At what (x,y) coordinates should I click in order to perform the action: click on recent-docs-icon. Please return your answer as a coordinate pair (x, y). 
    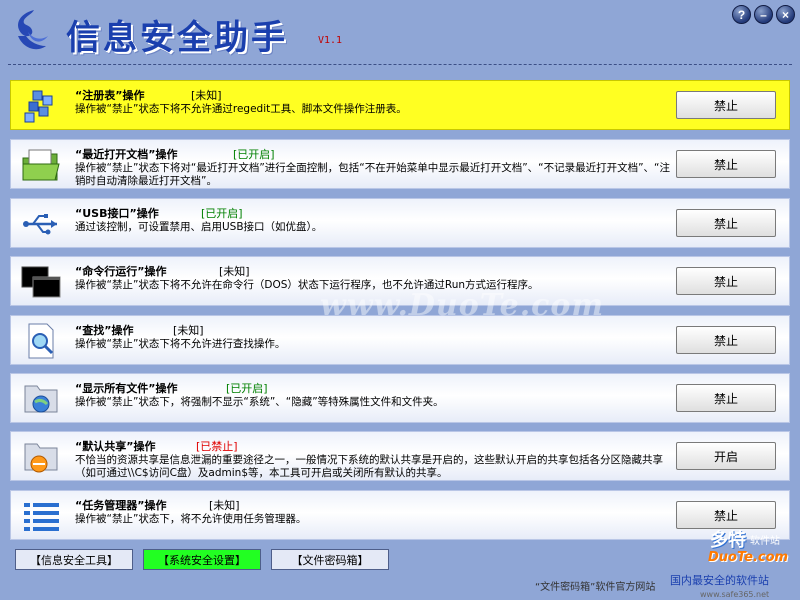
    Looking at the image, I should click on (41, 165).